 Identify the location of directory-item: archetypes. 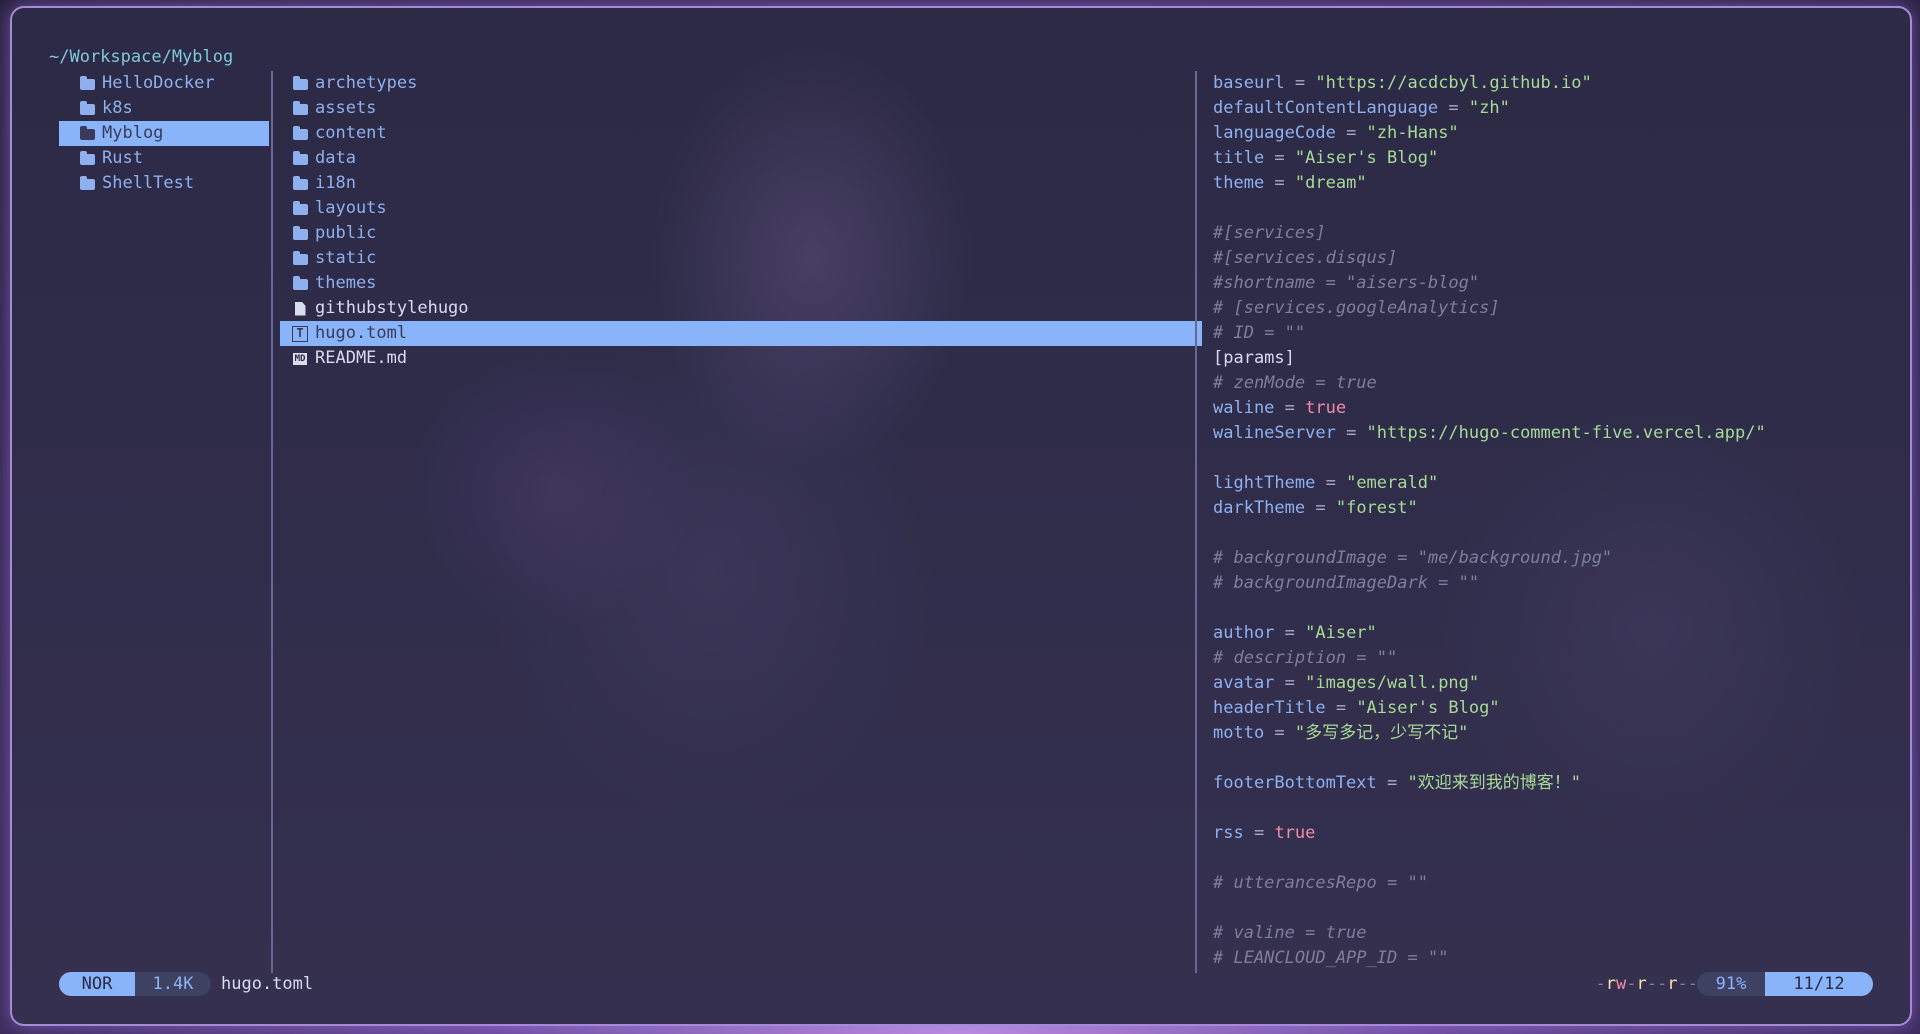
(741, 83).